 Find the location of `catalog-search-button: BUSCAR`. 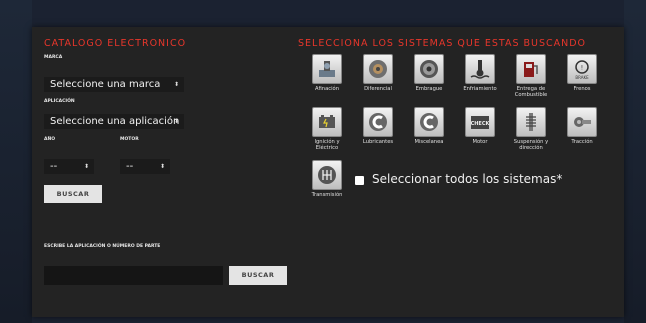

catalog-search-button: BUSCAR is located at coordinates (73, 194).